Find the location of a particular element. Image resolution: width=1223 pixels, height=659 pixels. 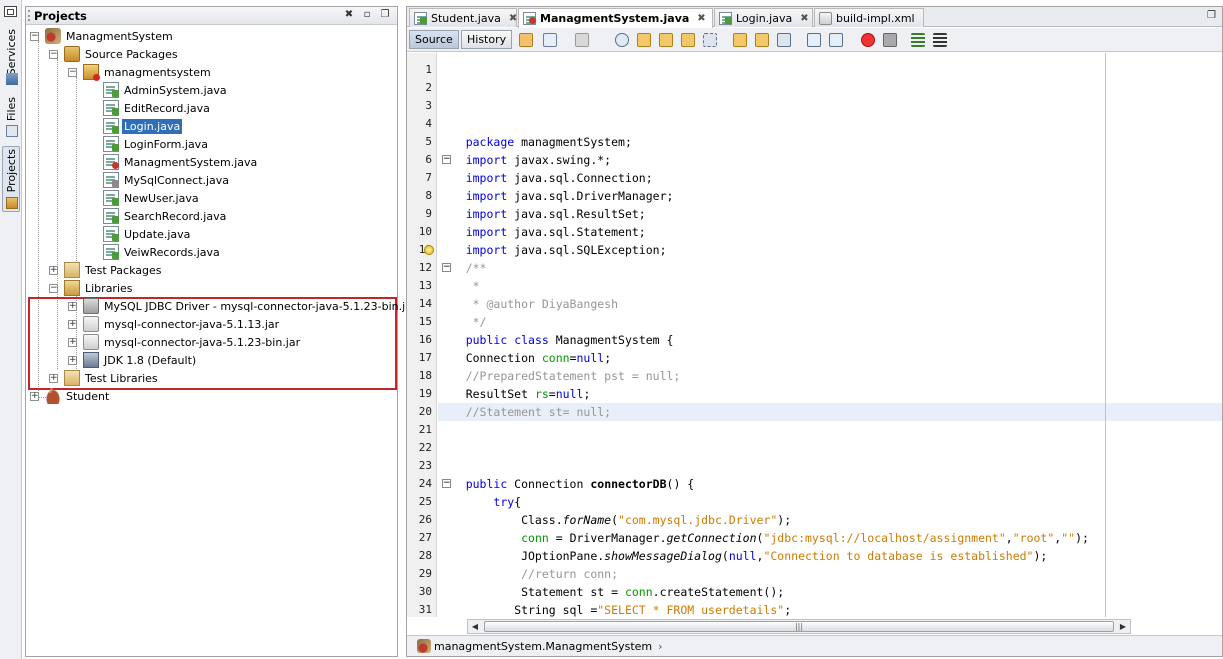

toggle-bookmark-icon is located at coordinates (784, 40).